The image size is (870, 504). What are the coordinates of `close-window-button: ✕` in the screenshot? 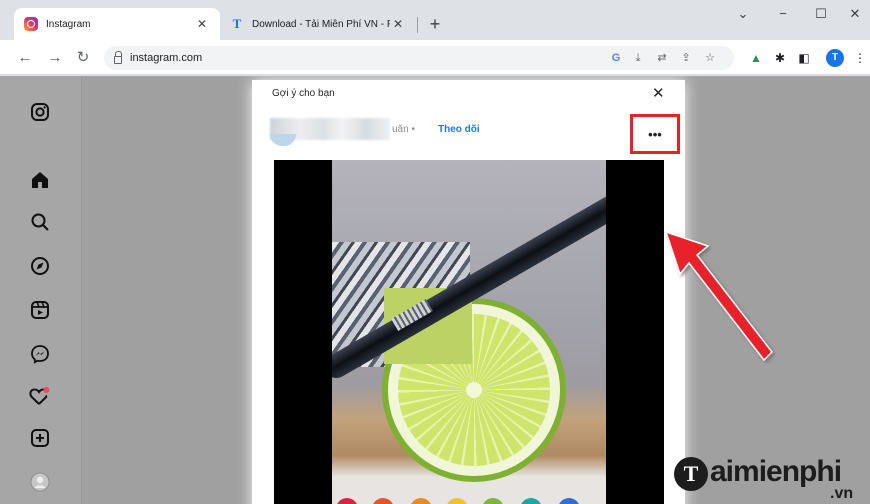 It's located at (855, 14).